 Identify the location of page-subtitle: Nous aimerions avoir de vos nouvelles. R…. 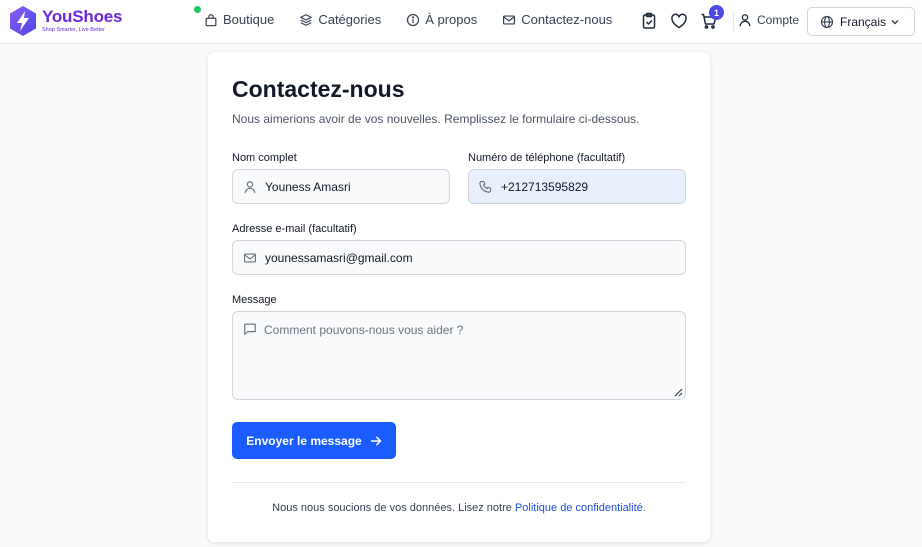
(436, 119).